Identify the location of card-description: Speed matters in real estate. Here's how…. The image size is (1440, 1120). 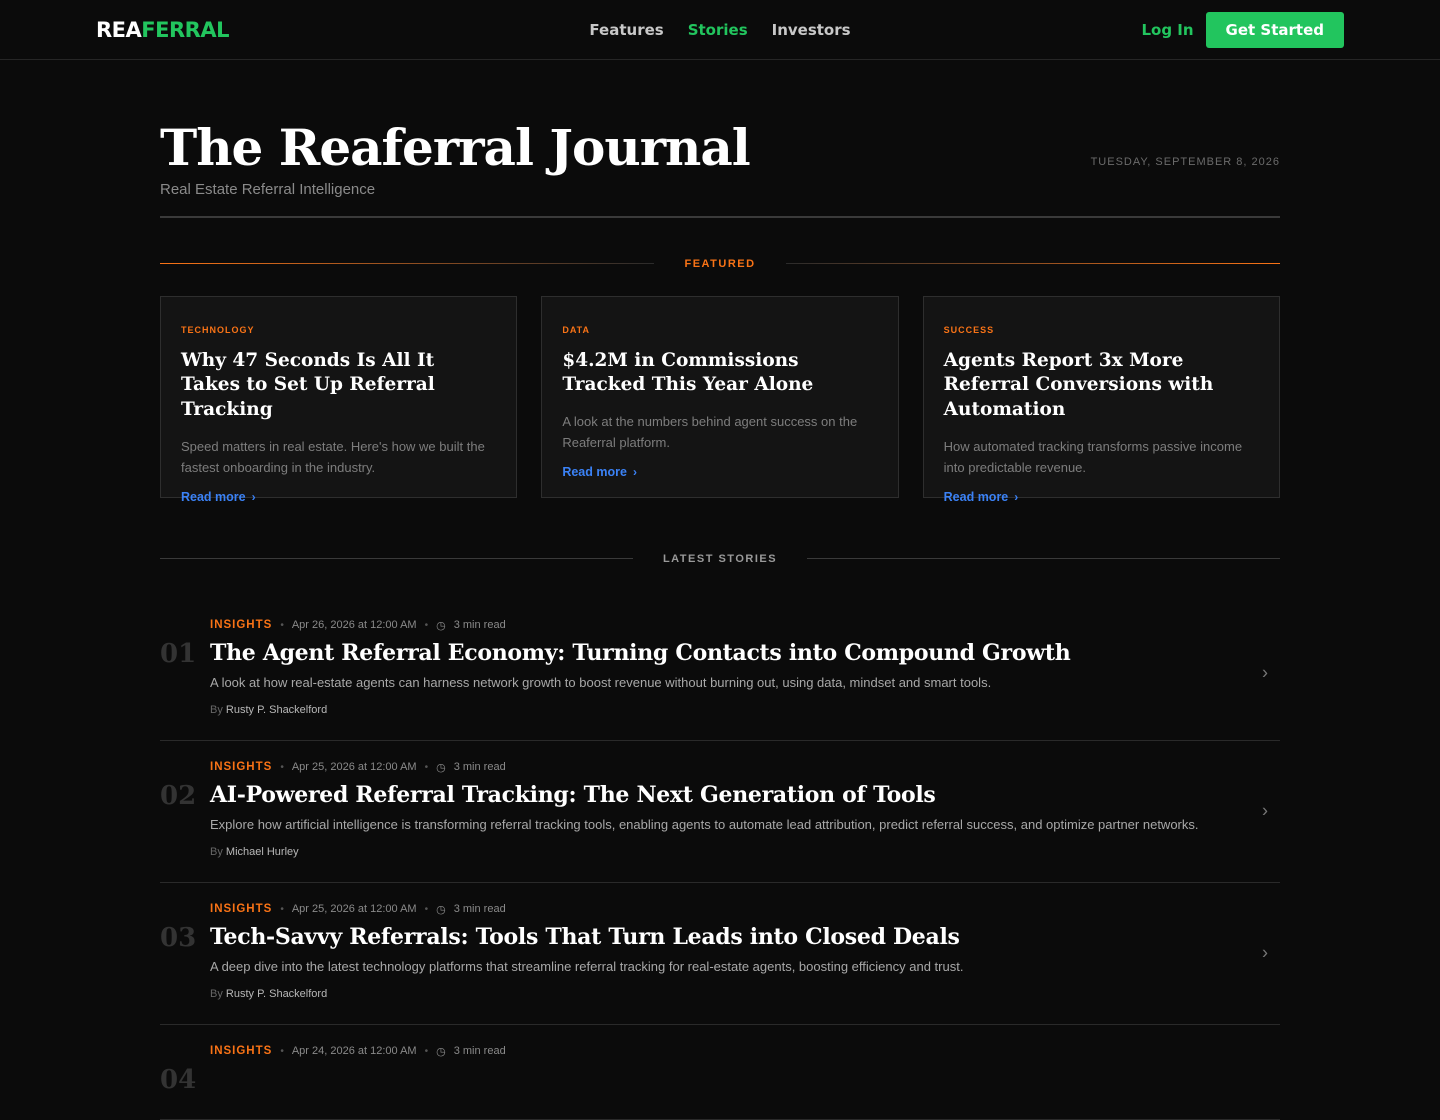
(333, 457).